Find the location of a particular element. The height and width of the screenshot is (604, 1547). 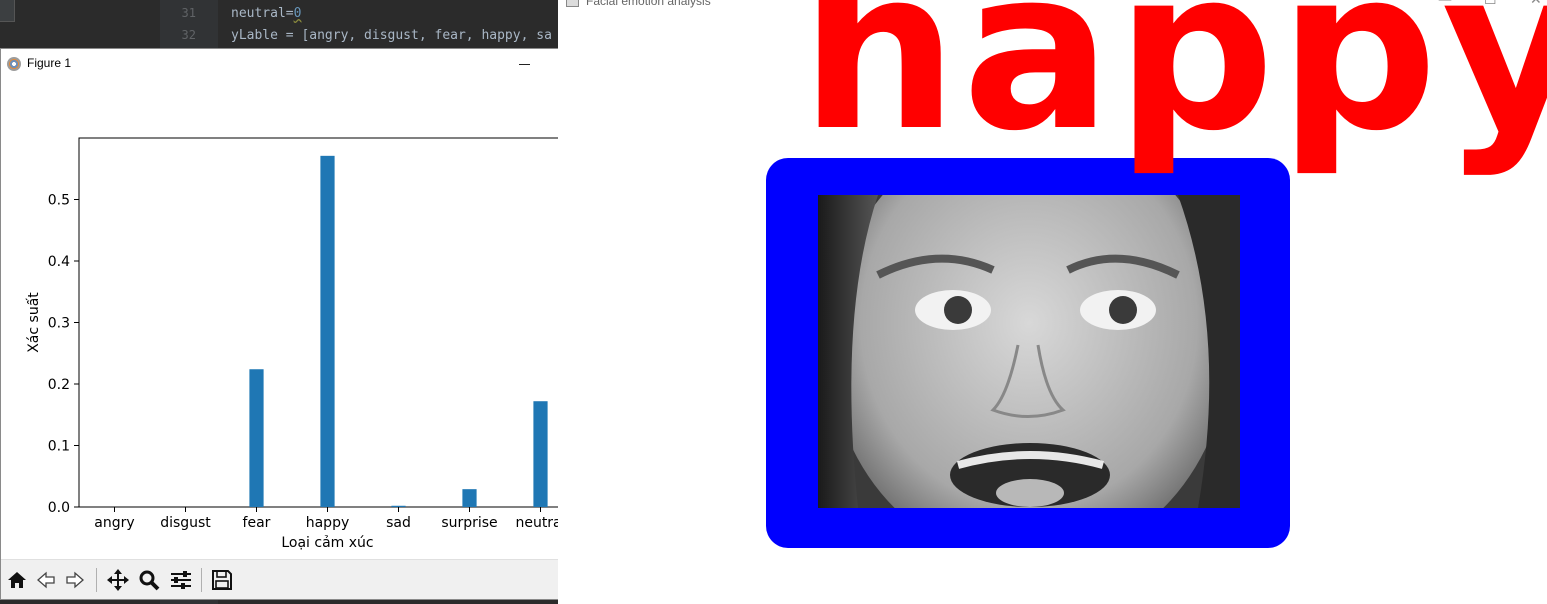

save-icon is located at coordinates (222, 580).